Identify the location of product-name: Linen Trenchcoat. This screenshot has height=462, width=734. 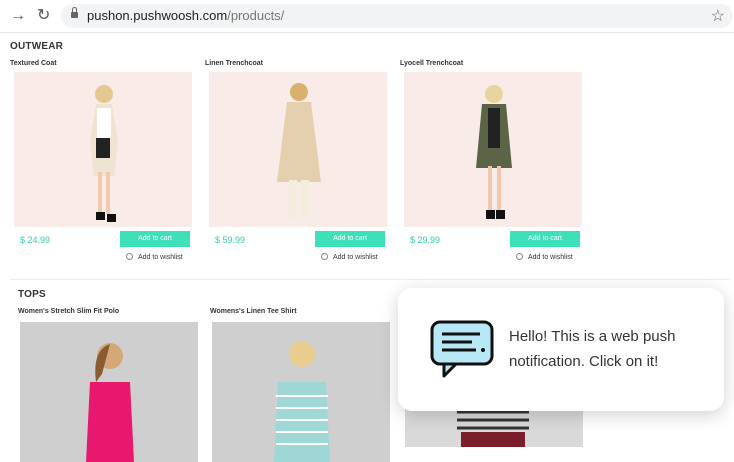
(234, 63).